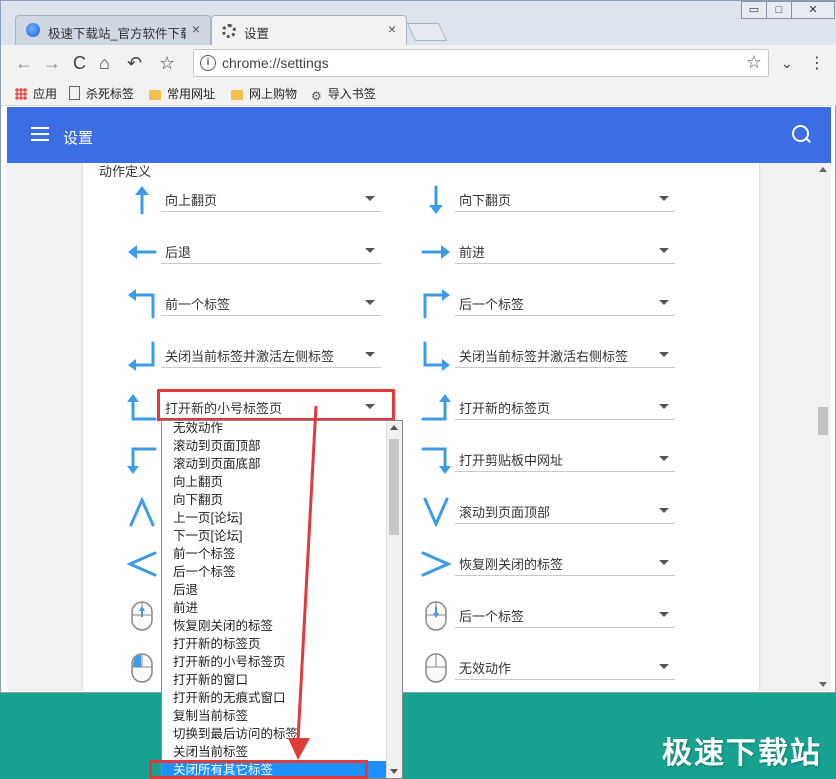 The image size is (836, 779). What do you see at coordinates (309, 30) in the screenshot?
I see `tab-settings: 设置 ×` at bounding box center [309, 30].